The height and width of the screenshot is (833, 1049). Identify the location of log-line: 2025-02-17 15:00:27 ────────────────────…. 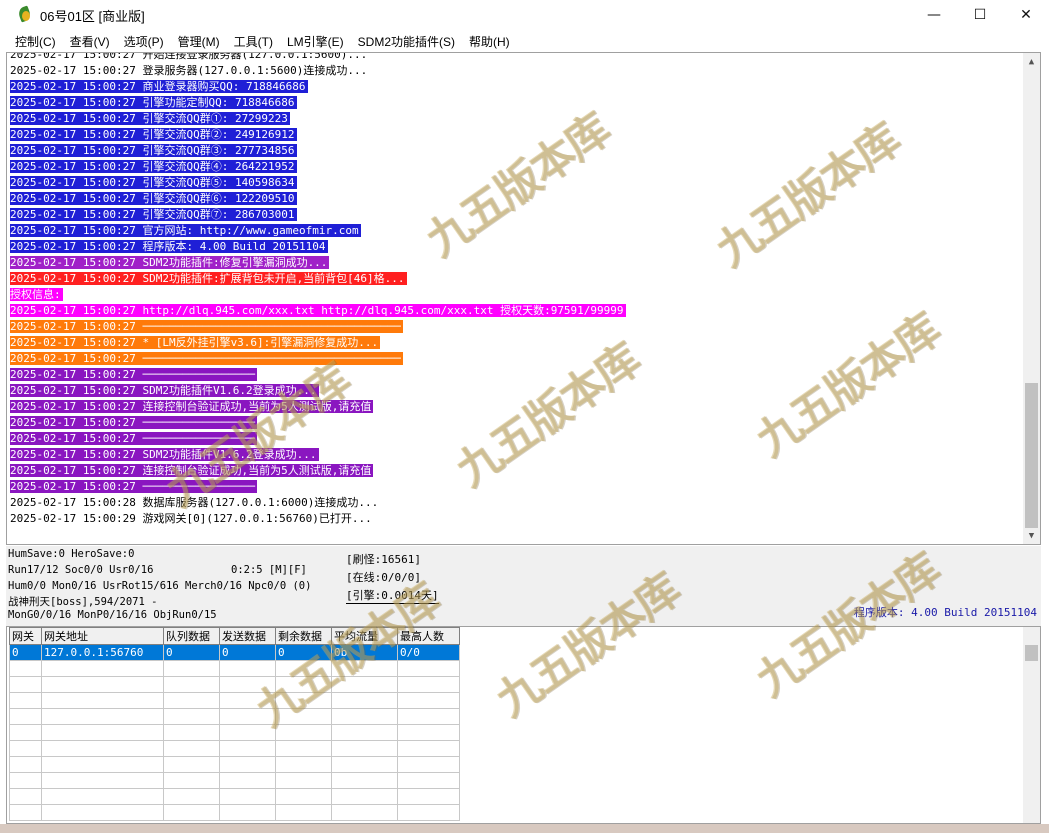
(515, 327).